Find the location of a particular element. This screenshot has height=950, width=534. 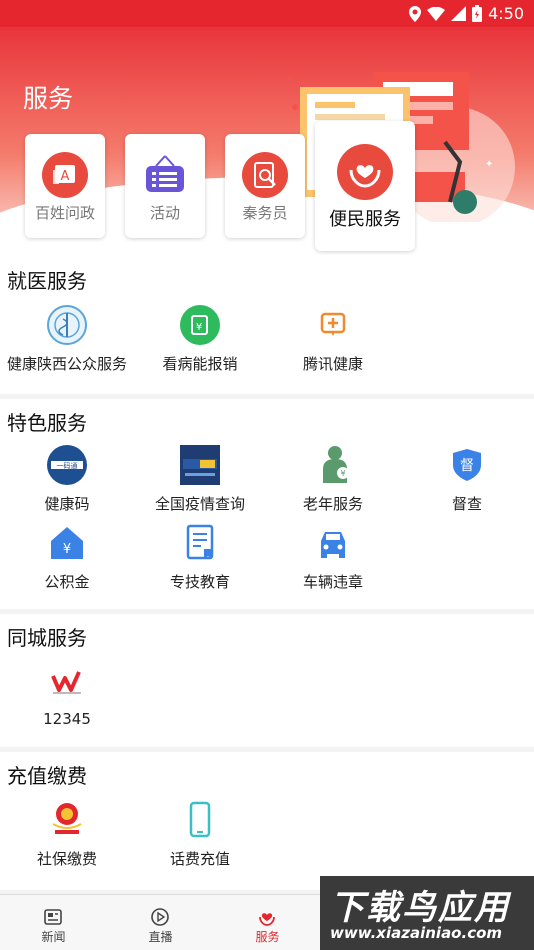

health-shaanxi-logo-icon is located at coordinates (67, 325).